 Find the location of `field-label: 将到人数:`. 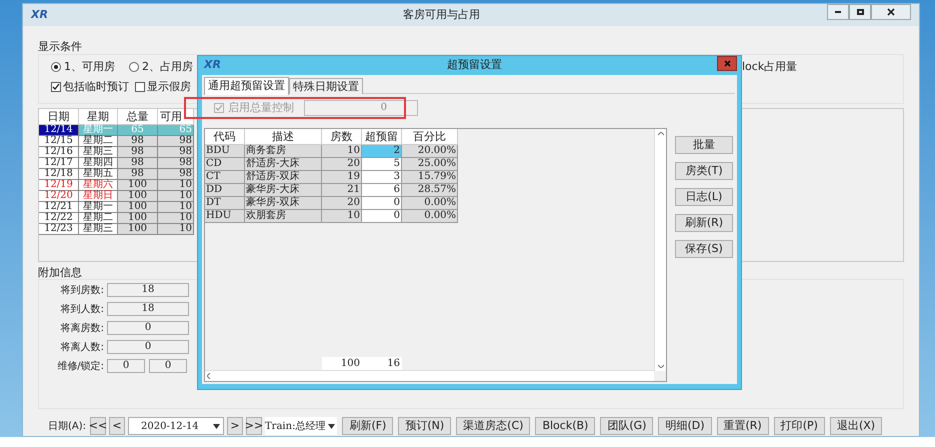

field-label: 将到人数: is located at coordinates (82, 309).